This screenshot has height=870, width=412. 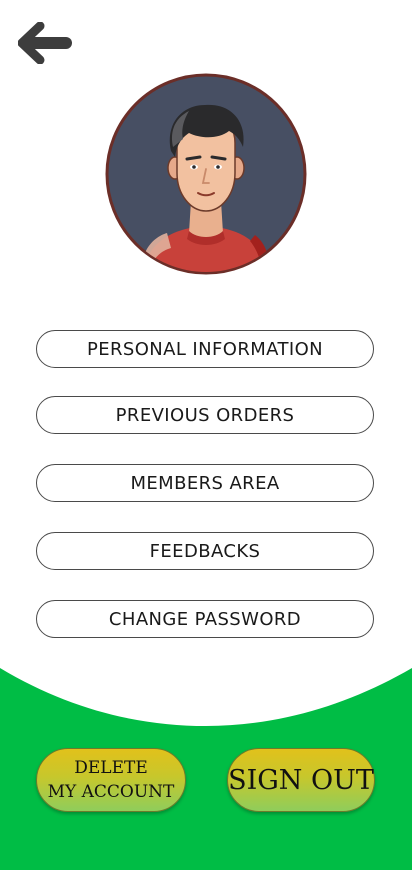 I want to click on sign-out-label: SIGN OUT, so click(x=301, y=780).